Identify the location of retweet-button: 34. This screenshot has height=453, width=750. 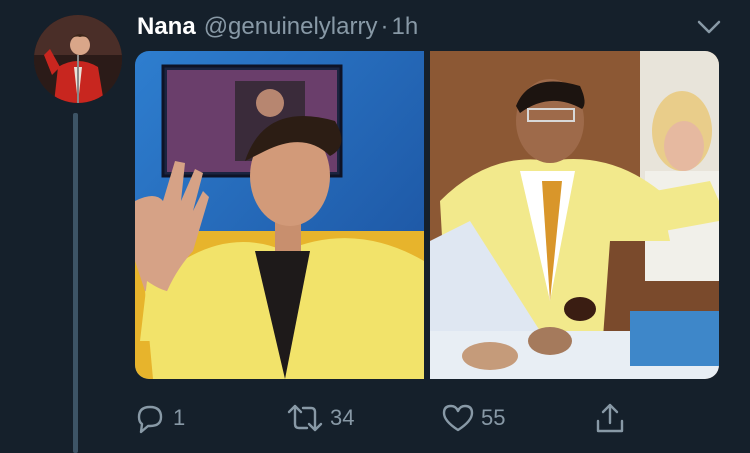
(320, 418).